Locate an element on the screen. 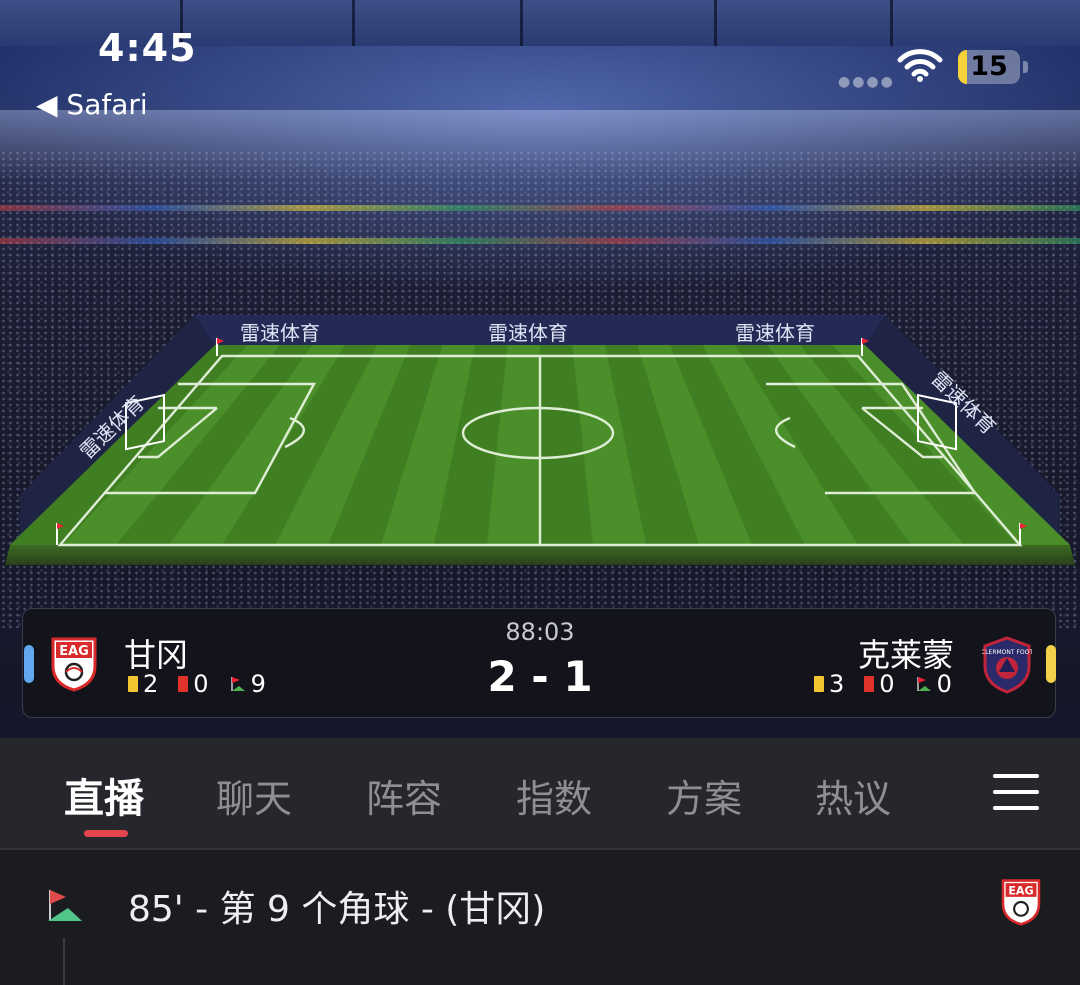  wifi-icon is located at coordinates (920, 65).